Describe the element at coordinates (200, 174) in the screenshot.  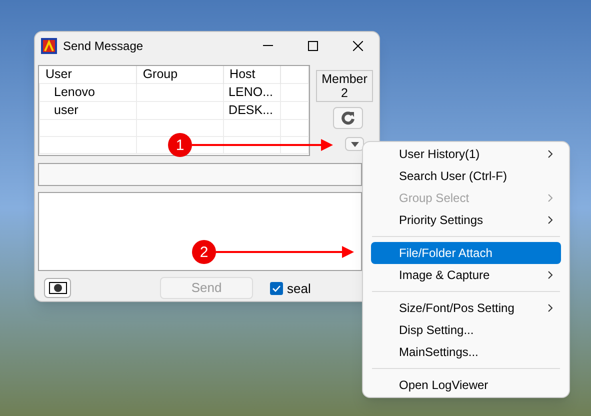
I see `input-field` at that location.